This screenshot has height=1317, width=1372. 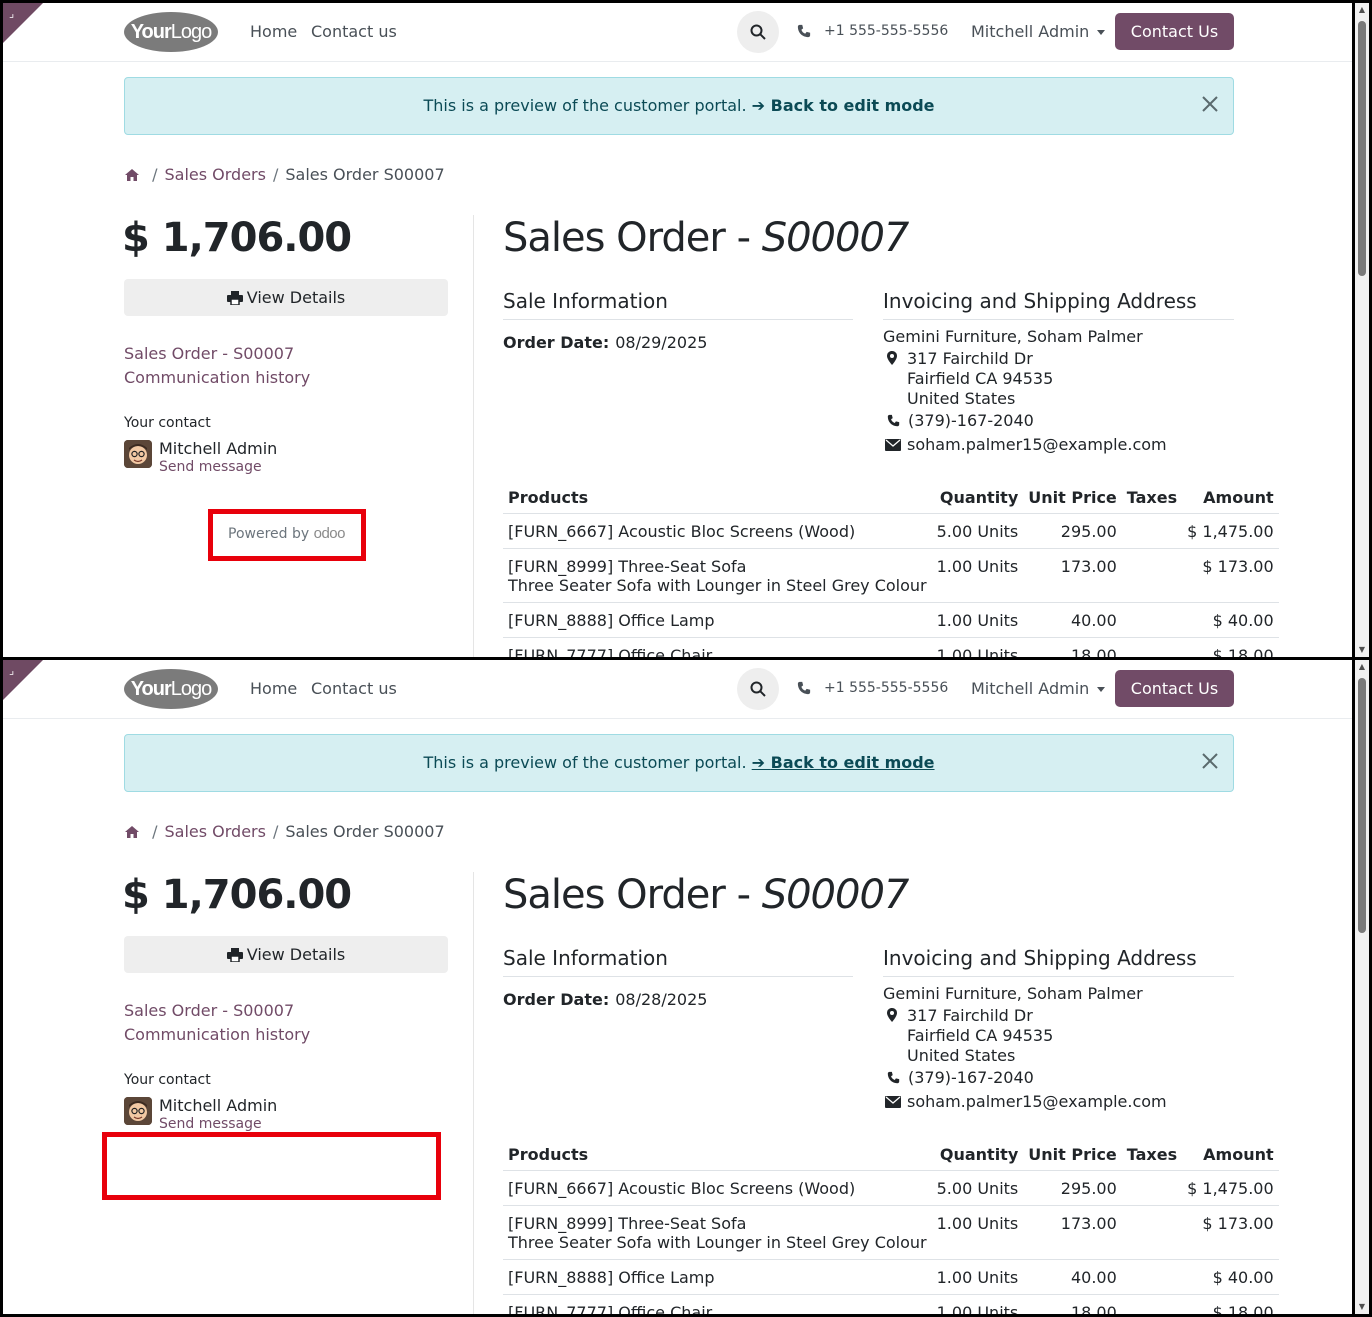 What do you see at coordinates (717, 1277) in the screenshot?
I see `product-name: [FURN_8888] Office Lamp` at bounding box center [717, 1277].